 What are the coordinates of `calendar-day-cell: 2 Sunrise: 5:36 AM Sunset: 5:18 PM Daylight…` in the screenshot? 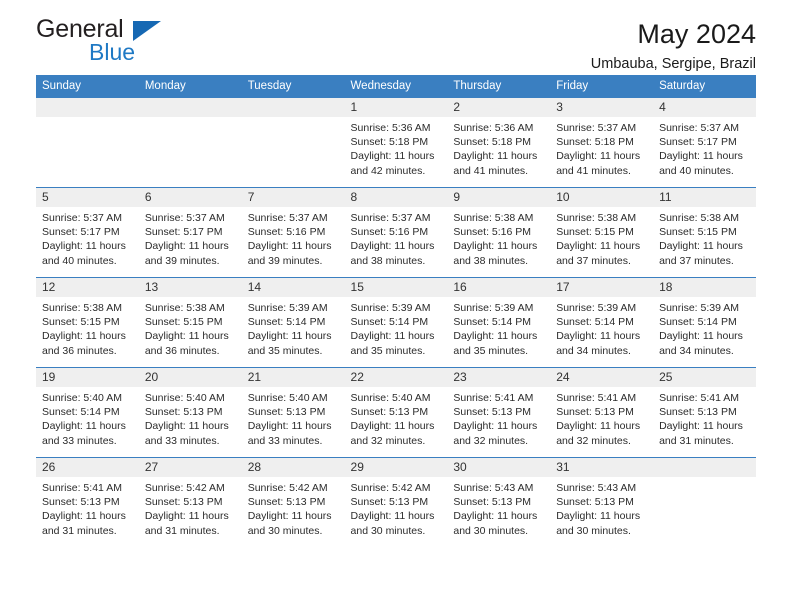 It's located at (499, 142).